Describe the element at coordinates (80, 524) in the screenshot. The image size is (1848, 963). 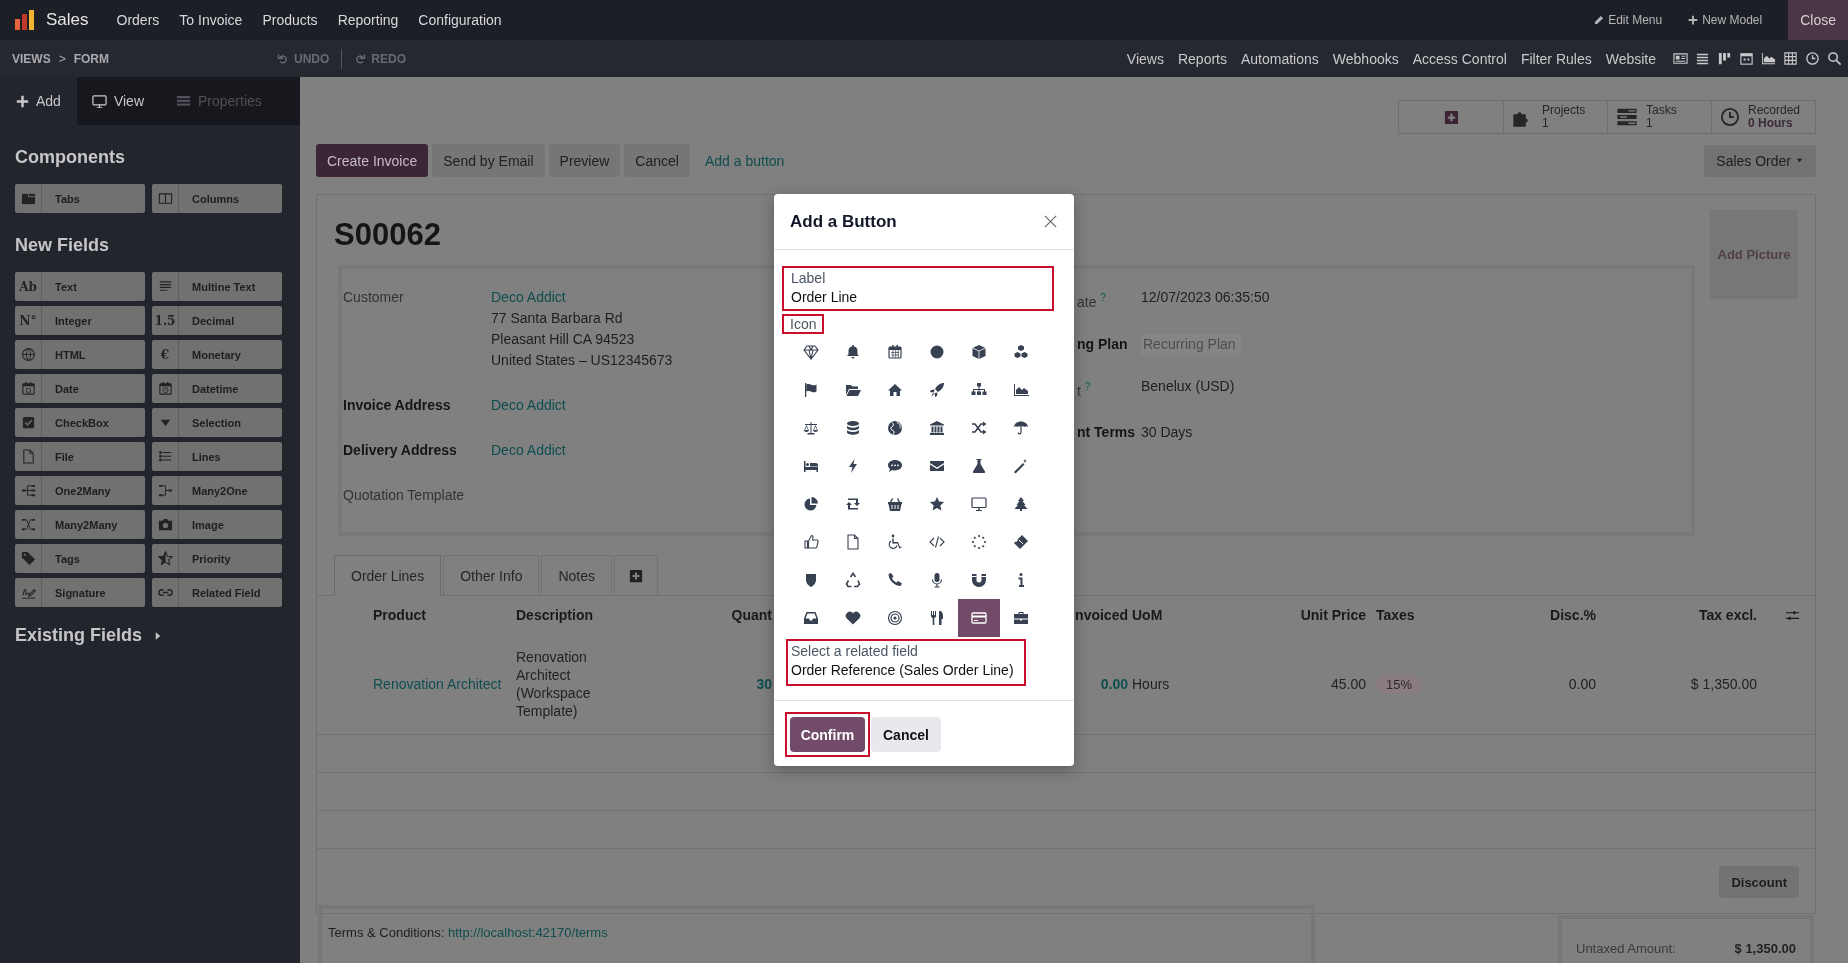
I see `field-type-item: Many2Many` at that location.